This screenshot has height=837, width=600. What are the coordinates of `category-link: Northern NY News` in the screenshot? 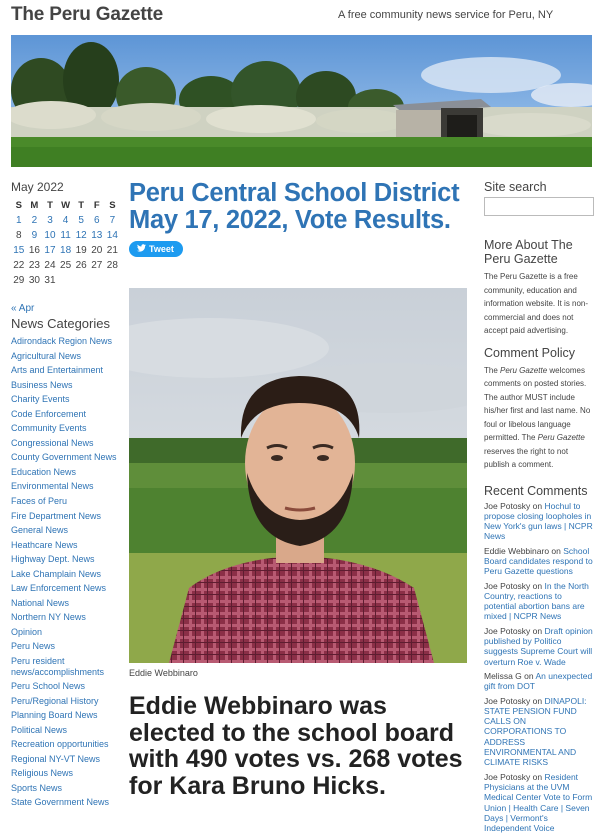 It's located at (67, 617).